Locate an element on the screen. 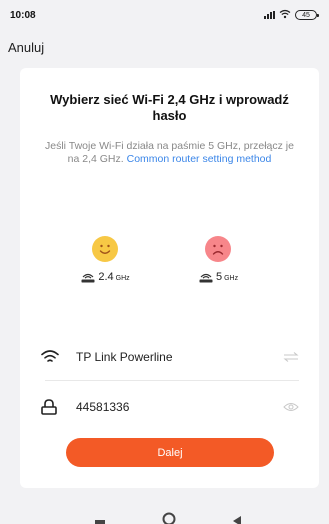 Image resolution: width=329 pixels, height=524 pixels. status-icons: 45 is located at coordinates (291, 15).